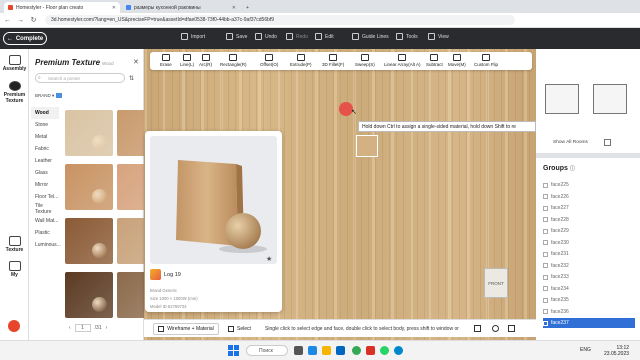 The image size is (640, 360). Describe the element at coordinates (82, 328) in the screenshot. I see `page-input: 1` at that location.